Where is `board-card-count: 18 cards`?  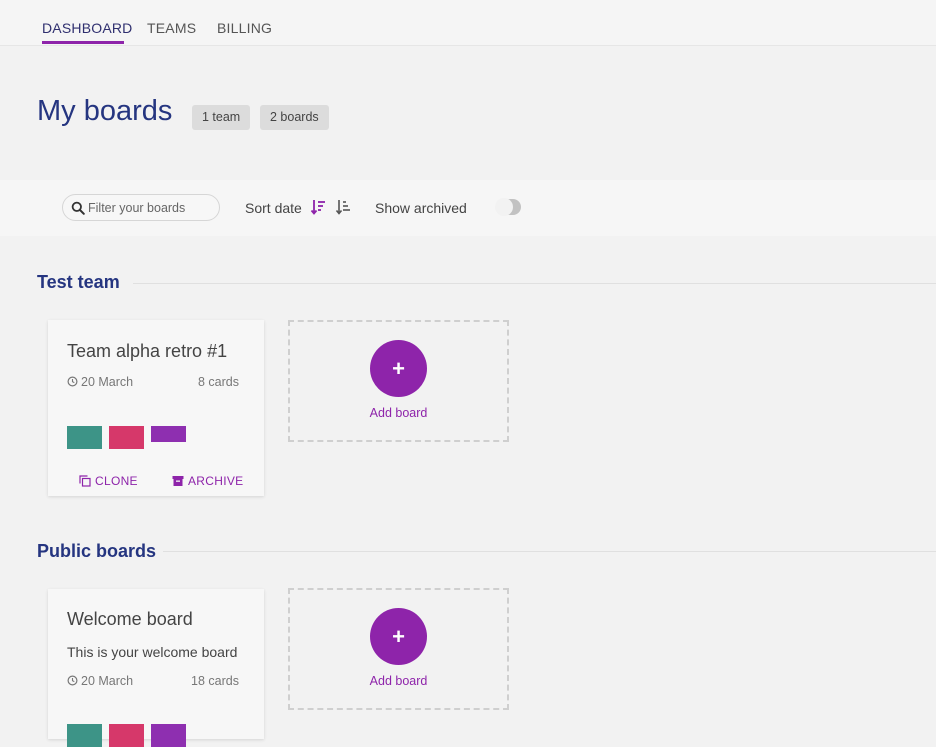
board-card-count: 18 cards is located at coordinates (215, 681).